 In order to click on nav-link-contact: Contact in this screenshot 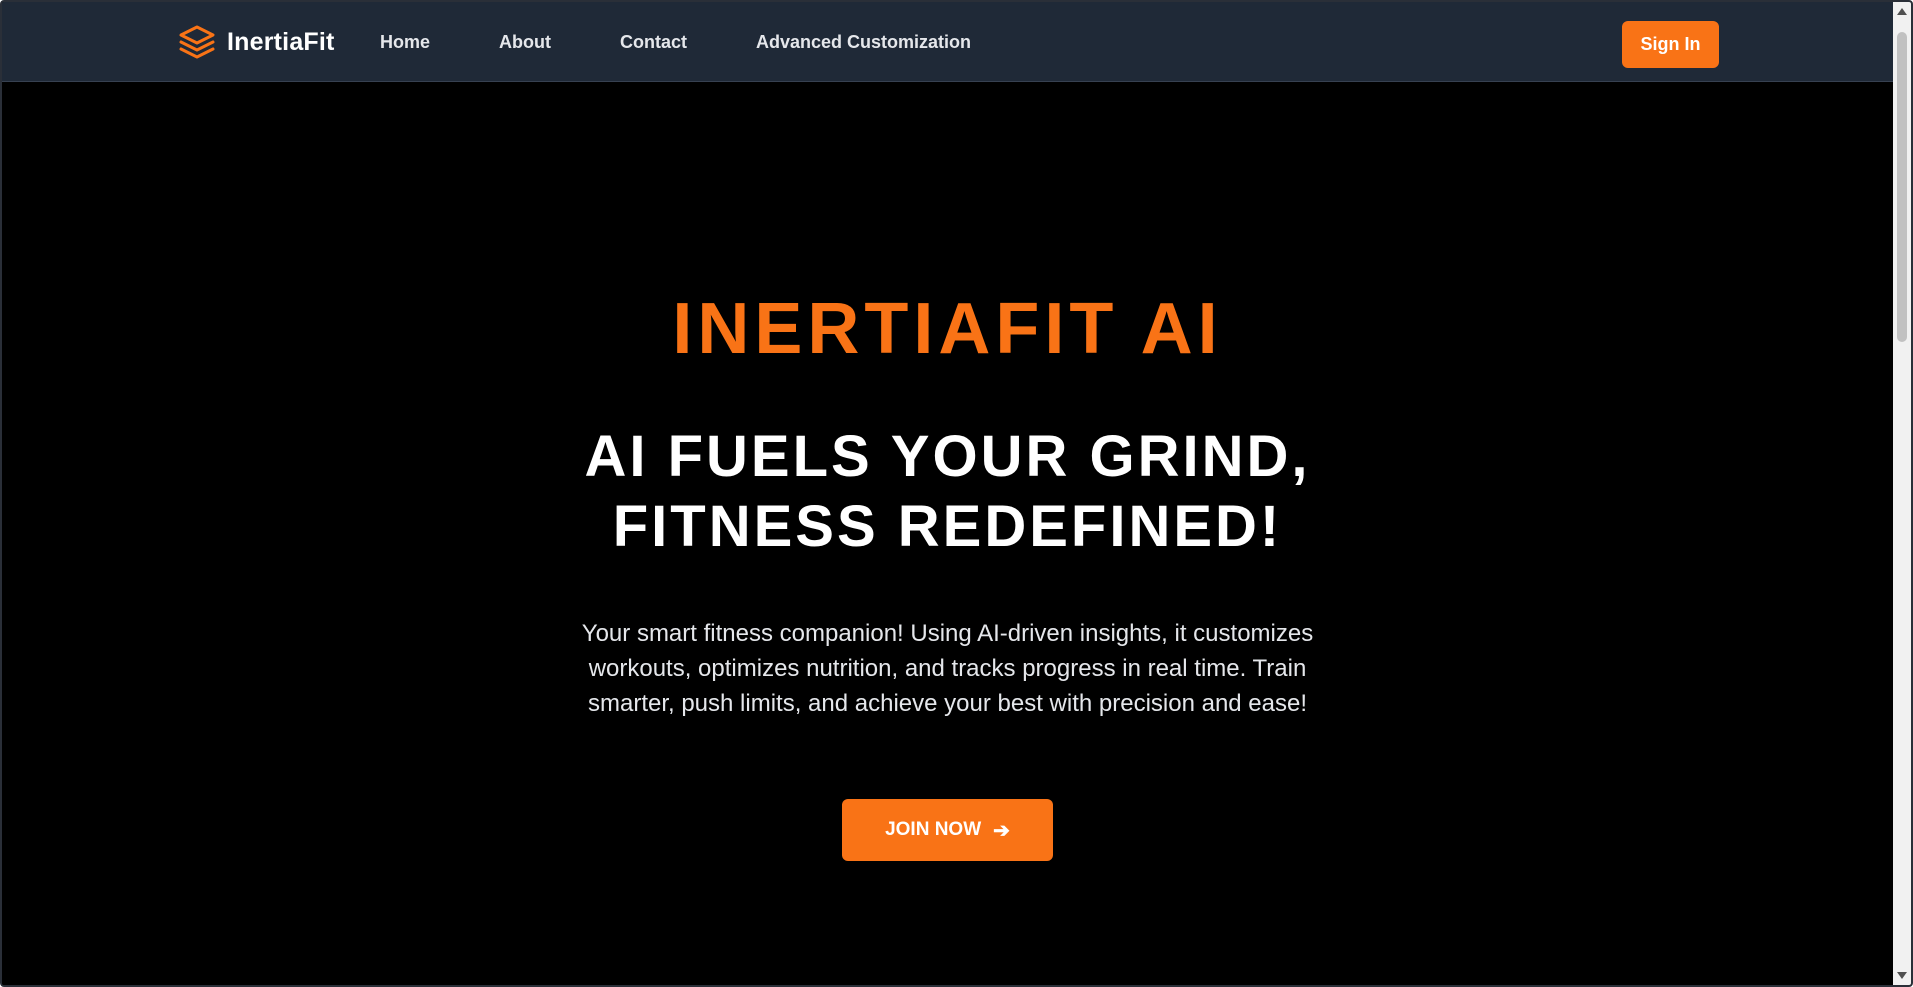, I will do `click(653, 42)`.